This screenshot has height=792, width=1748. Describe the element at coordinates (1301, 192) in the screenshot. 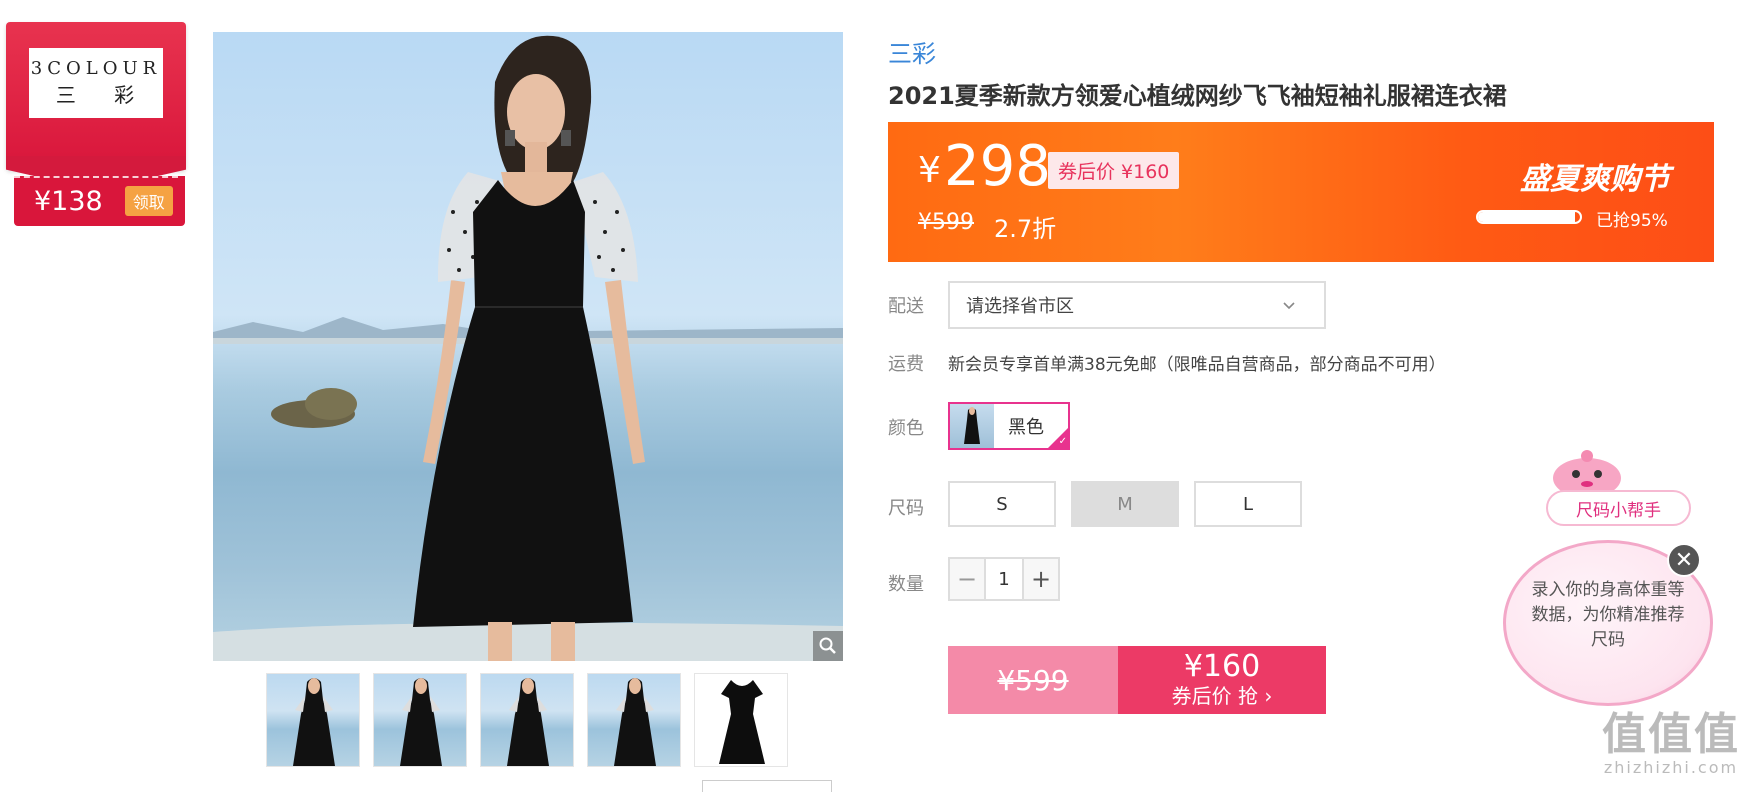

I see `price-banner: ¥ 298 券后价 ¥160 ¥599 2.7折 盛夏爽购节 已抢95%` at that location.